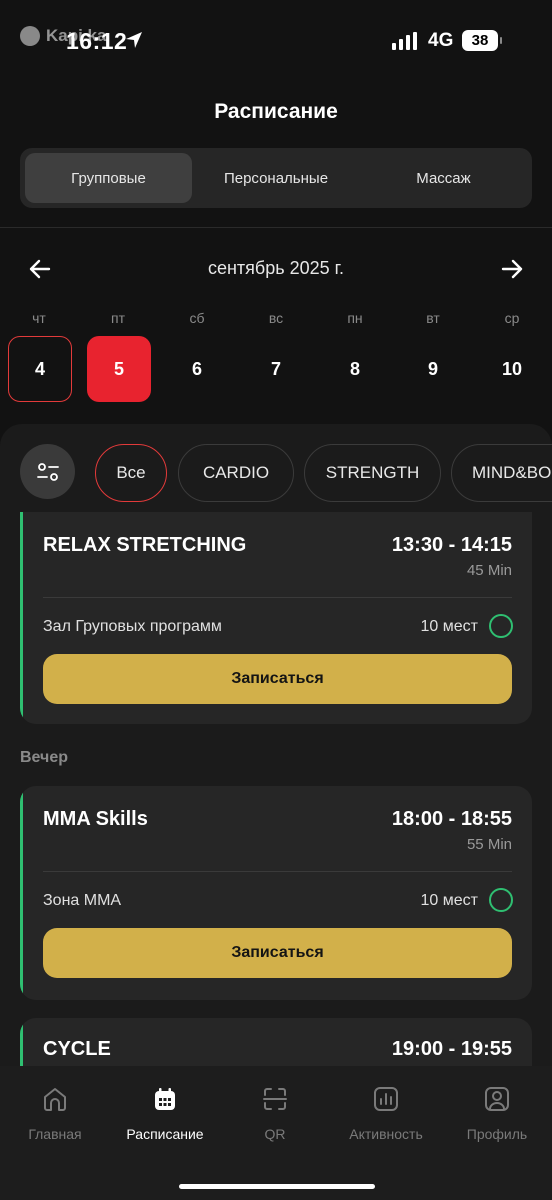 This screenshot has width=552, height=1200. Describe the element at coordinates (386, 1099) in the screenshot. I see `activity-chart-icon` at that location.